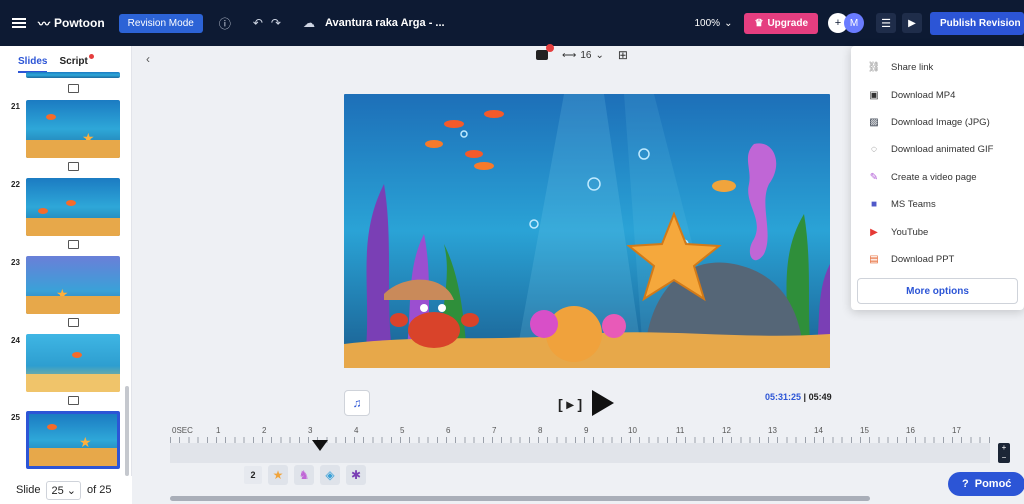  What do you see at coordinates (583, 55) in the screenshot?
I see `aspect-ratio-select: ⟷ 16 ⌄` at bounding box center [583, 55].